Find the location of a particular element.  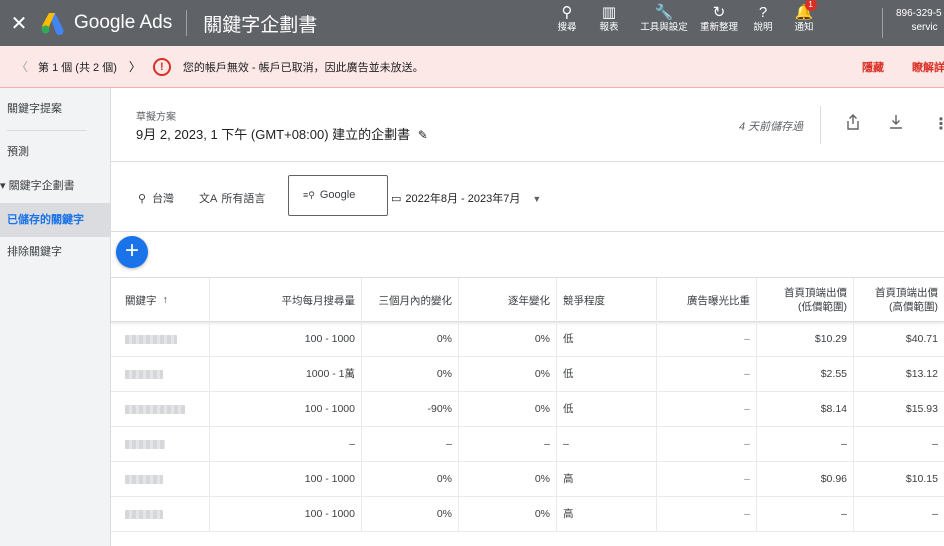

help-icon: ? is located at coordinates (763, 12).